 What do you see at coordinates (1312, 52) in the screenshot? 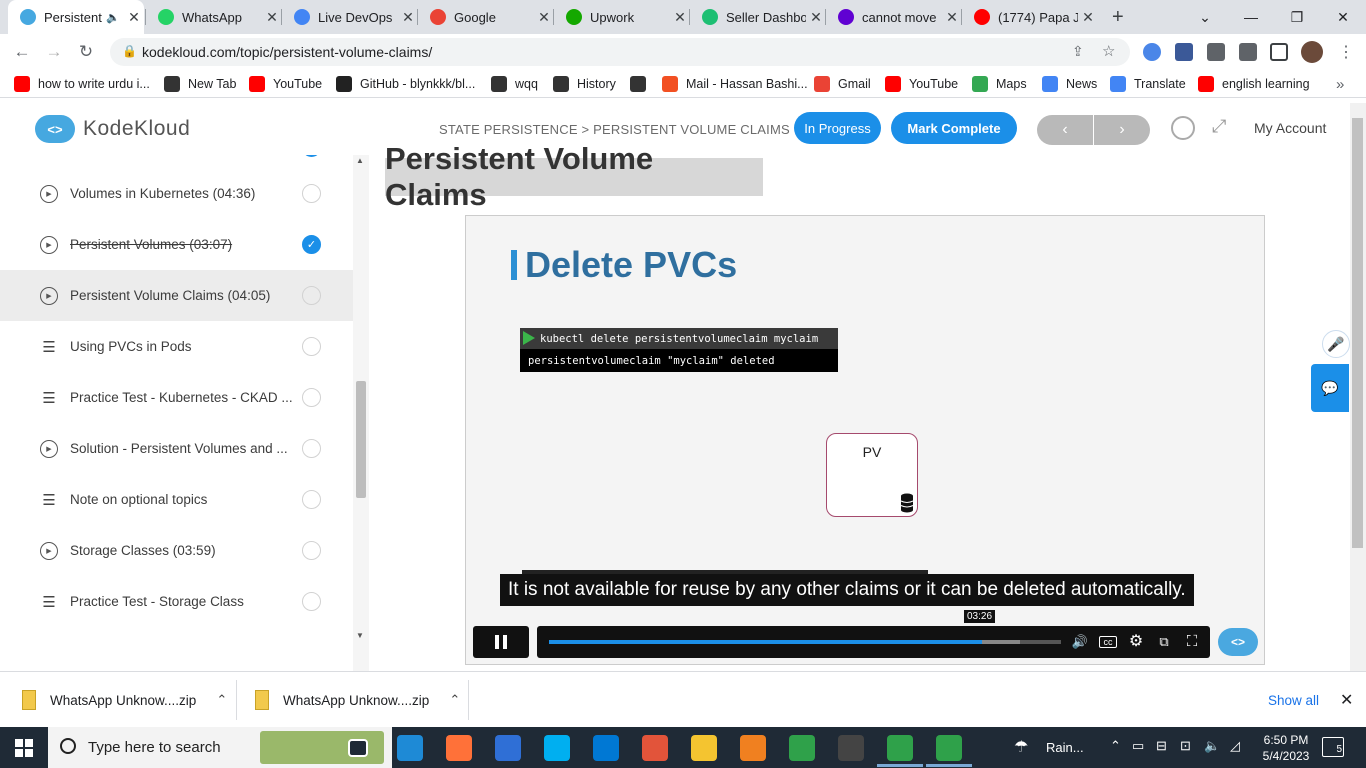
I see `profile-avatar` at bounding box center [1312, 52].